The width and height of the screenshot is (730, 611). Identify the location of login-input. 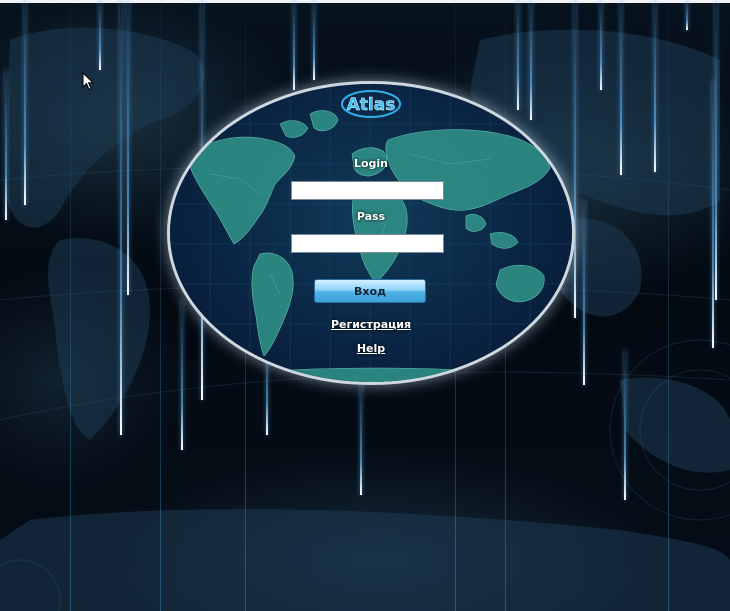
(367, 190).